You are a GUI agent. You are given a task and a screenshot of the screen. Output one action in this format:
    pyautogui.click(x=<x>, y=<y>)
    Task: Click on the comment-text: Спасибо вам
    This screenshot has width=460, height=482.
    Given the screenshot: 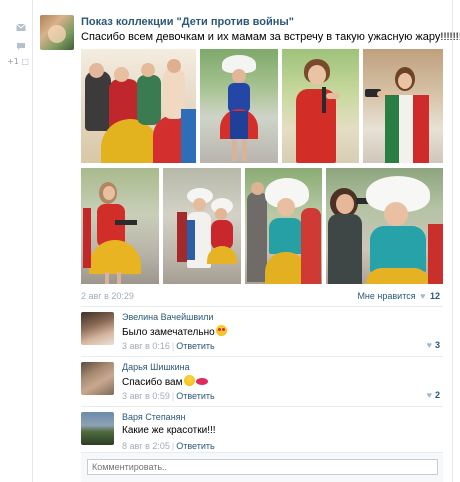 What is the action you would take?
    pyautogui.click(x=165, y=381)
    